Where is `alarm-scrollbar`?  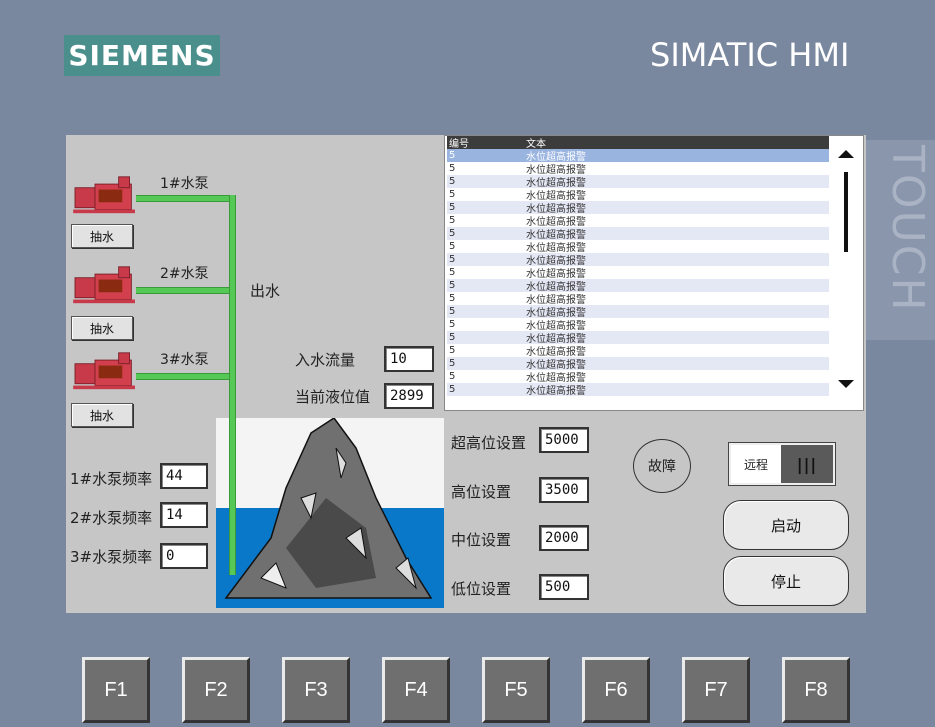 alarm-scrollbar is located at coordinates (846, 267).